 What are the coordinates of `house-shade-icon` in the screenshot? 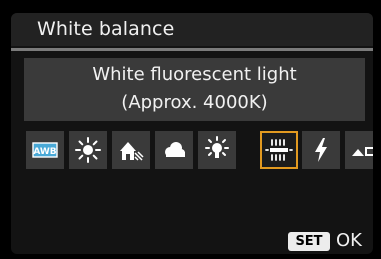 It's located at (132, 151).